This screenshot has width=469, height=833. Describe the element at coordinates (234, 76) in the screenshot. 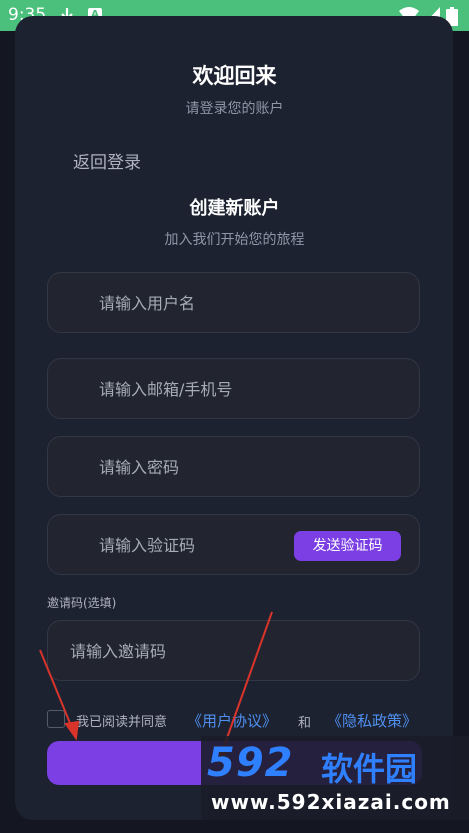

I see `welcome-title: 欢迎回来` at that location.